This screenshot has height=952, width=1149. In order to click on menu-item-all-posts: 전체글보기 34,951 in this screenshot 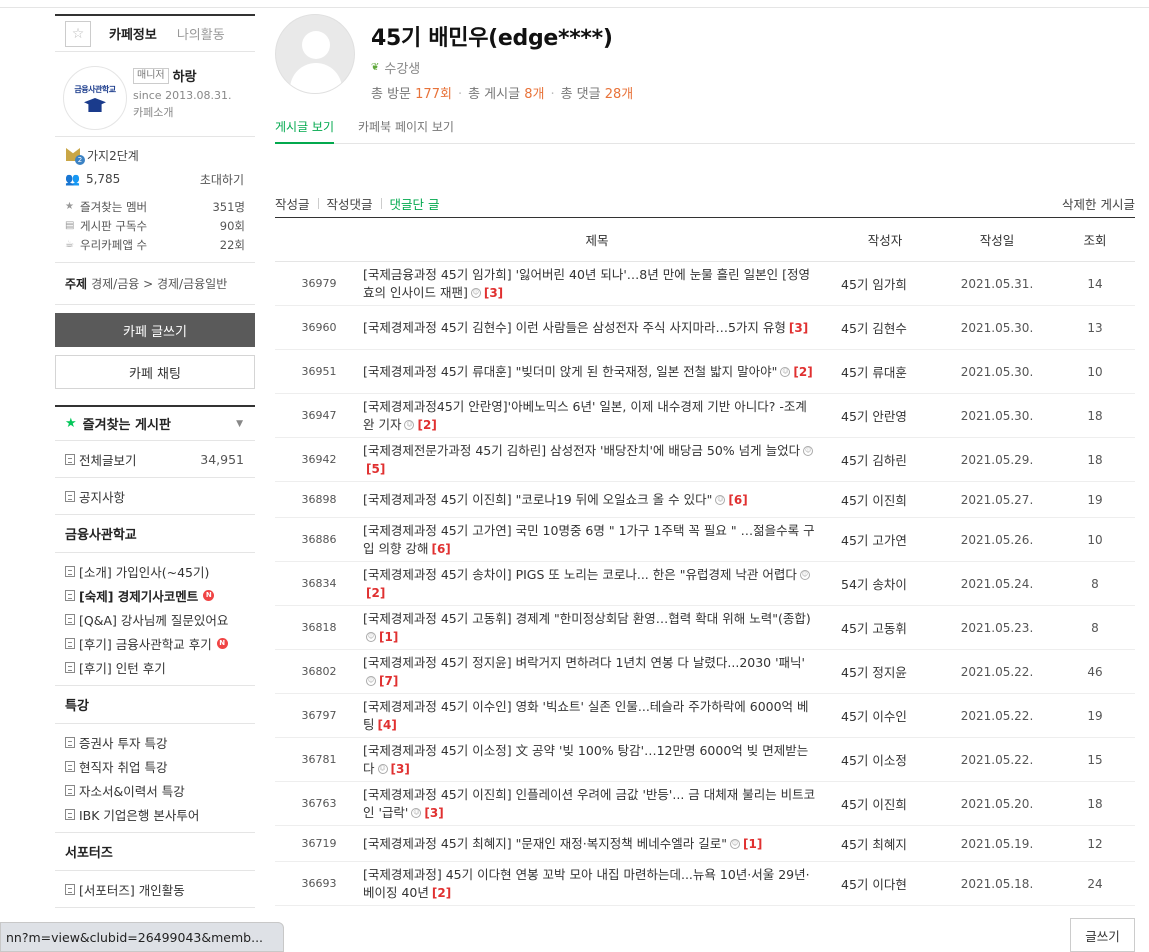, I will do `click(155, 459)`.